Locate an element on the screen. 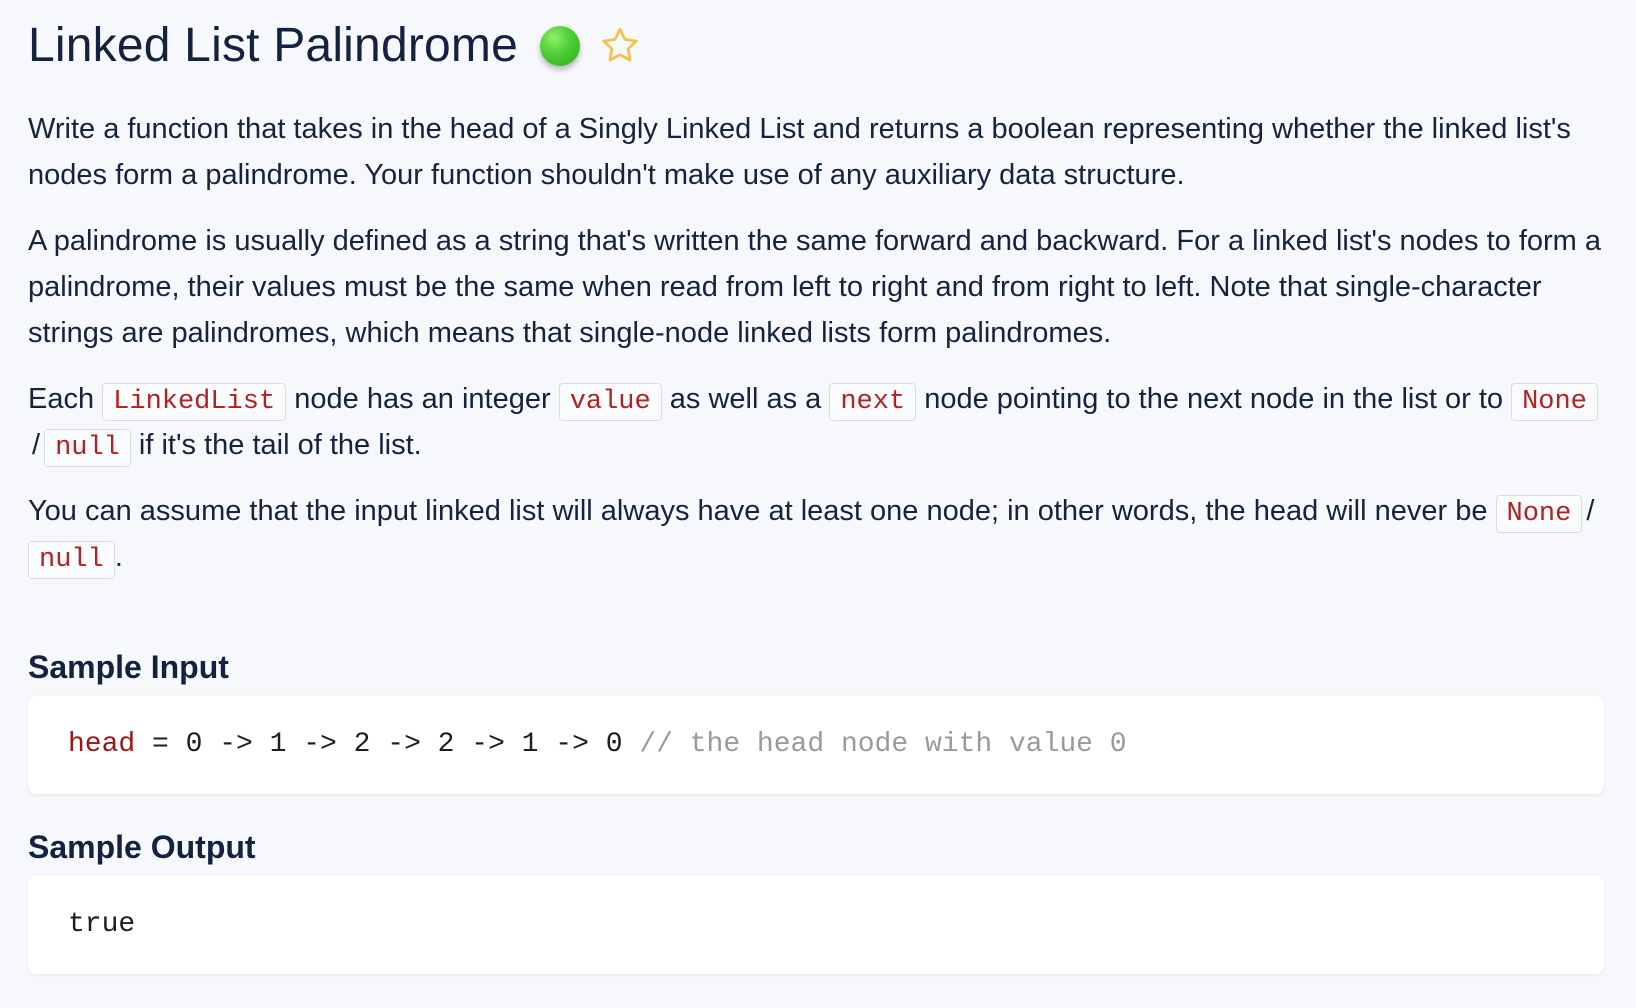  inline-code-linkedlist: LinkedList is located at coordinates (194, 402).